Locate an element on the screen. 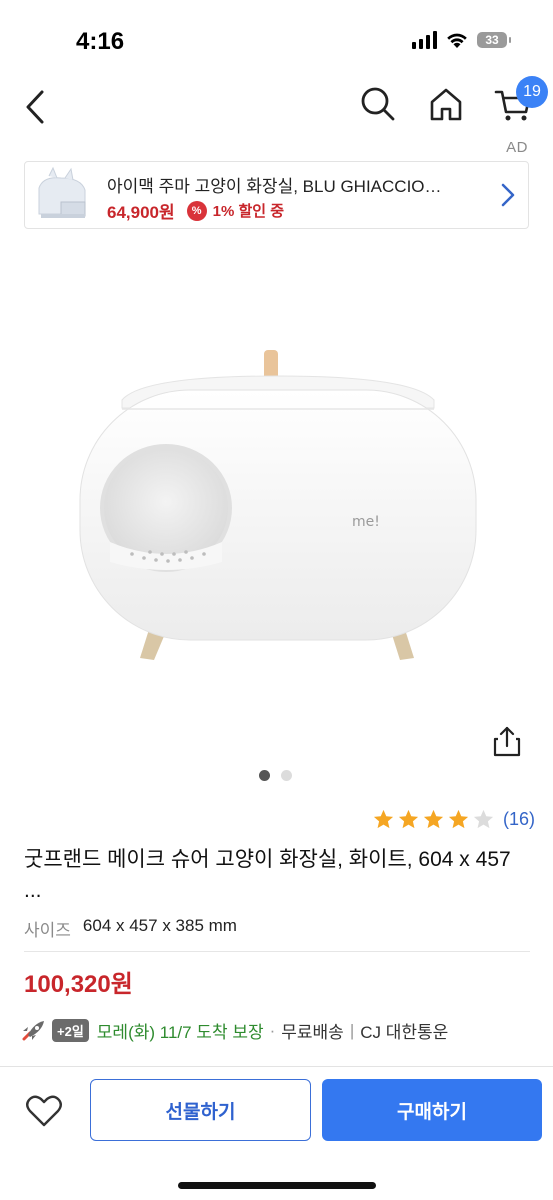  size-label: 사이즈 is located at coordinates (47, 930).